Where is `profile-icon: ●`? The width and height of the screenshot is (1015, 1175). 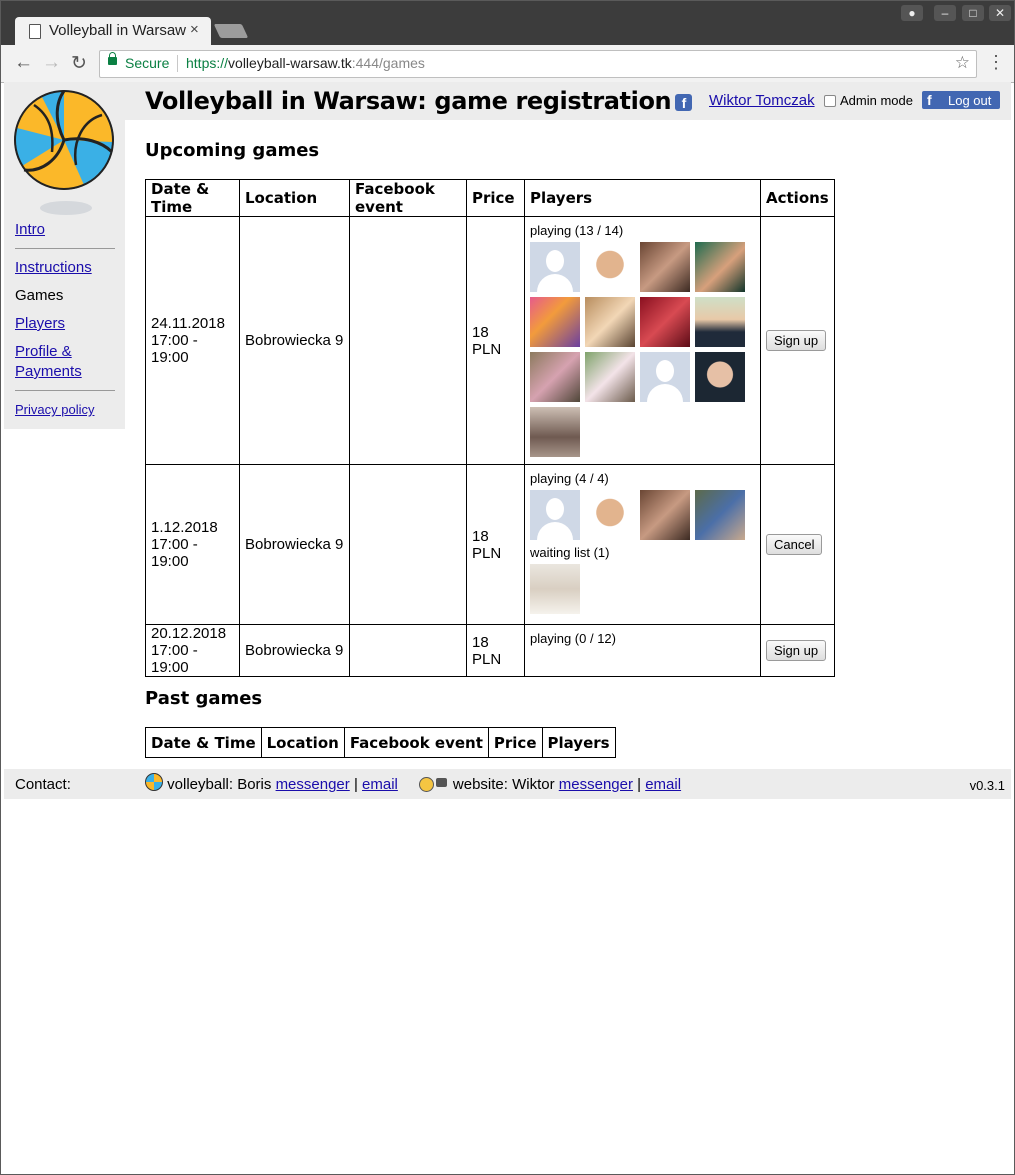
profile-icon: ● is located at coordinates (912, 13).